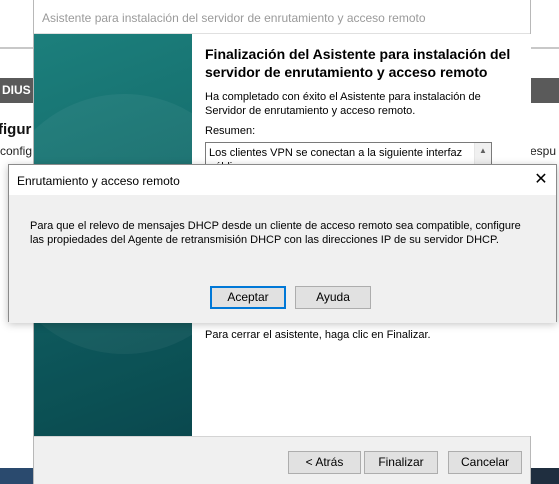 The height and width of the screenshot is (484, 559). Describe the element at coordinates (485, 462) in the screenshot. I see `cancel-button: Cancelar` at that location.